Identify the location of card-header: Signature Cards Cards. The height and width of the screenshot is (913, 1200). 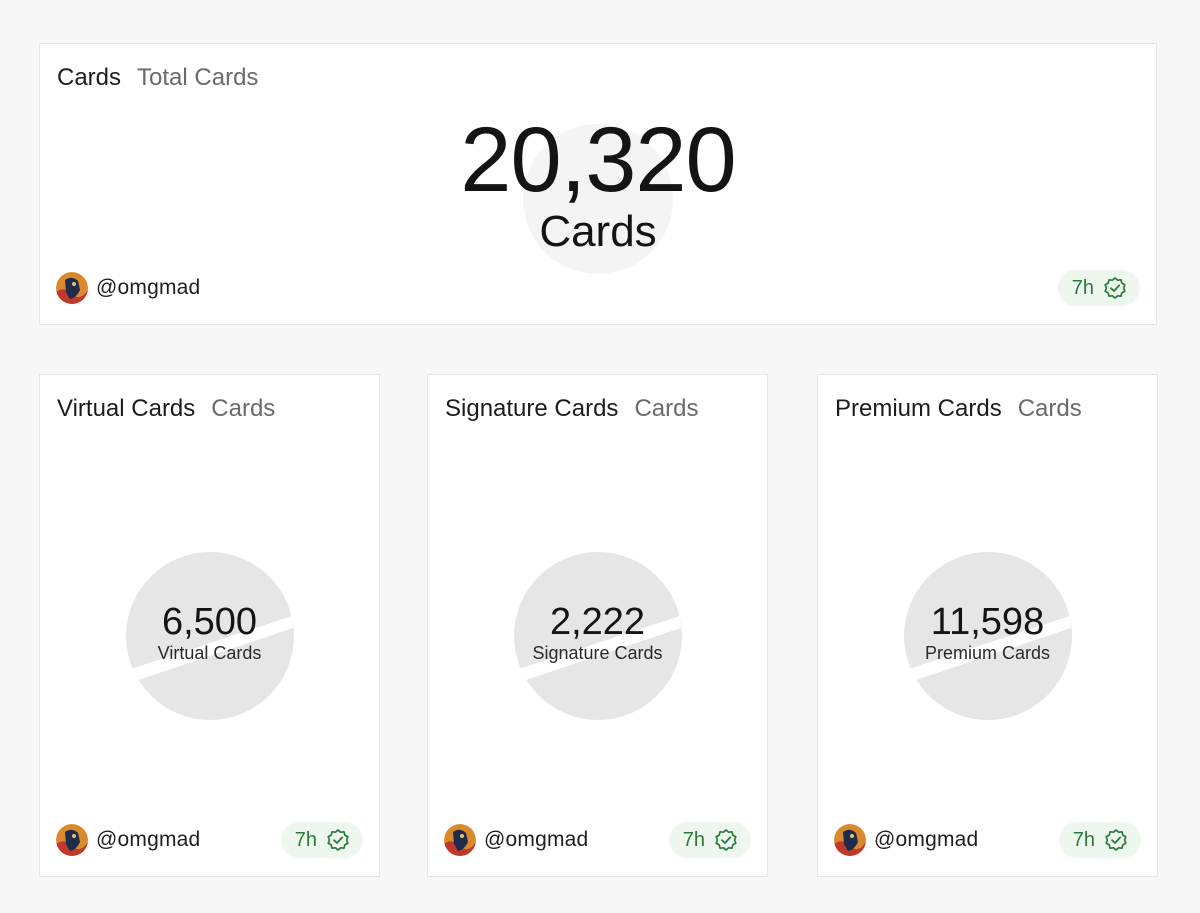
(571, 409).